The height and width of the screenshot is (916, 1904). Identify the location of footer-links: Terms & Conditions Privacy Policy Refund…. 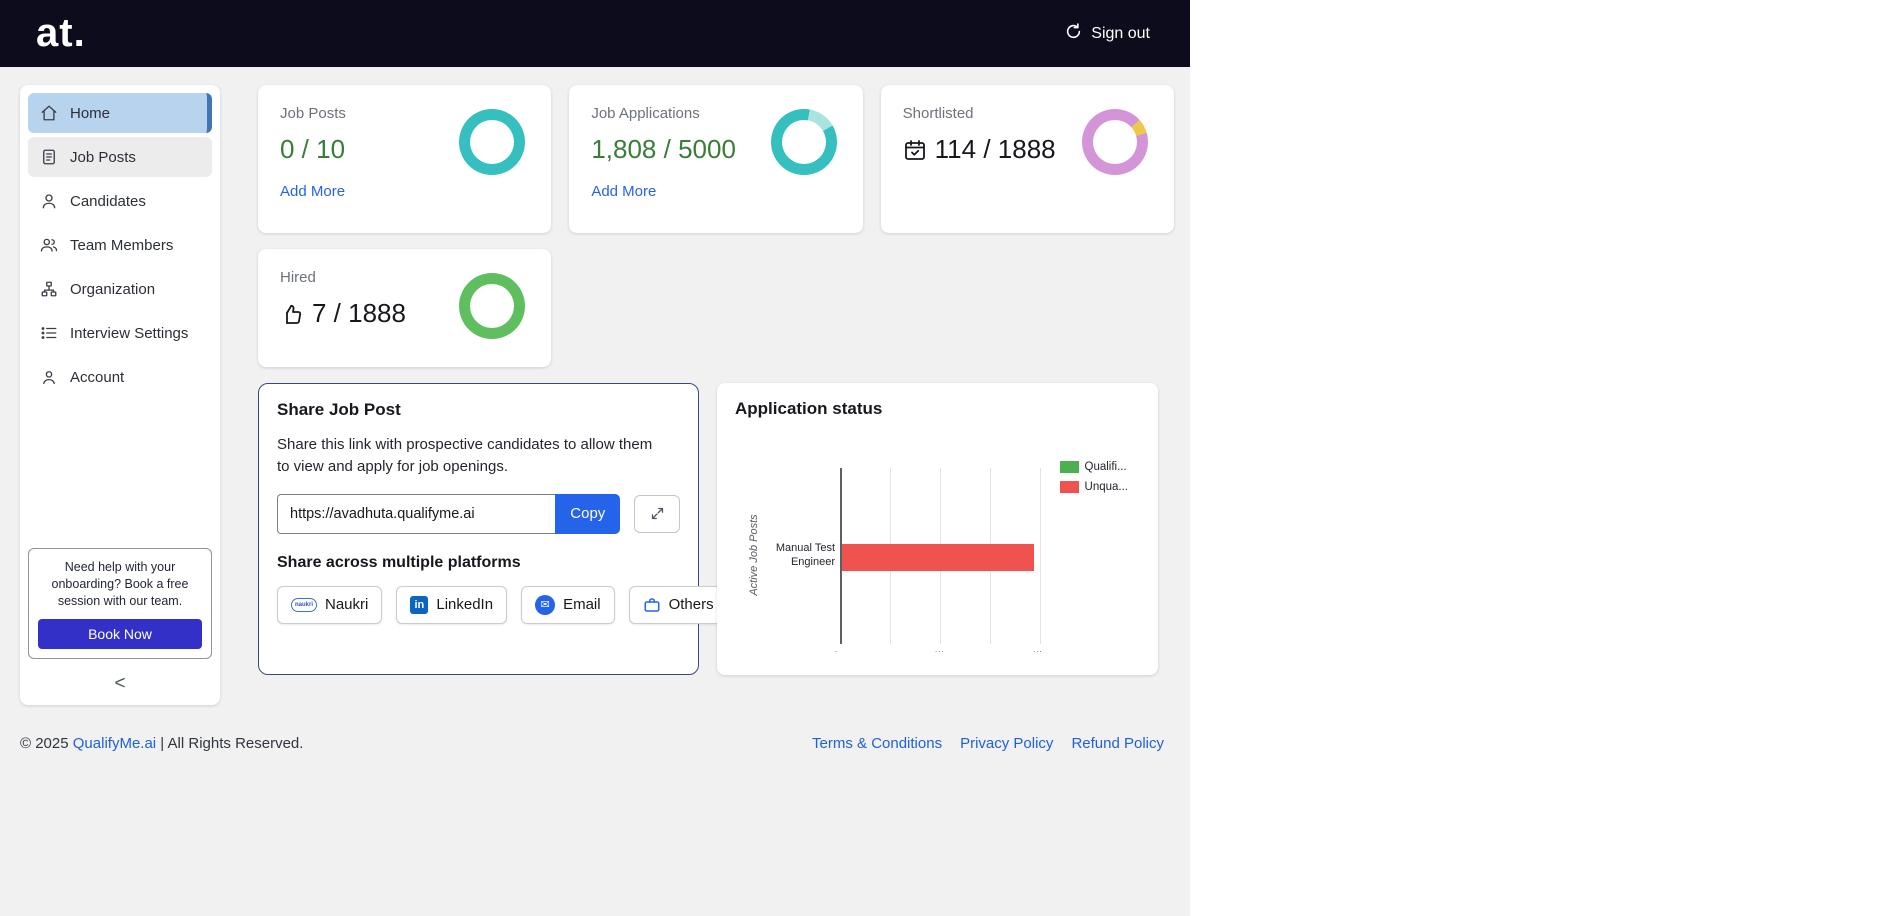
(988, 743).